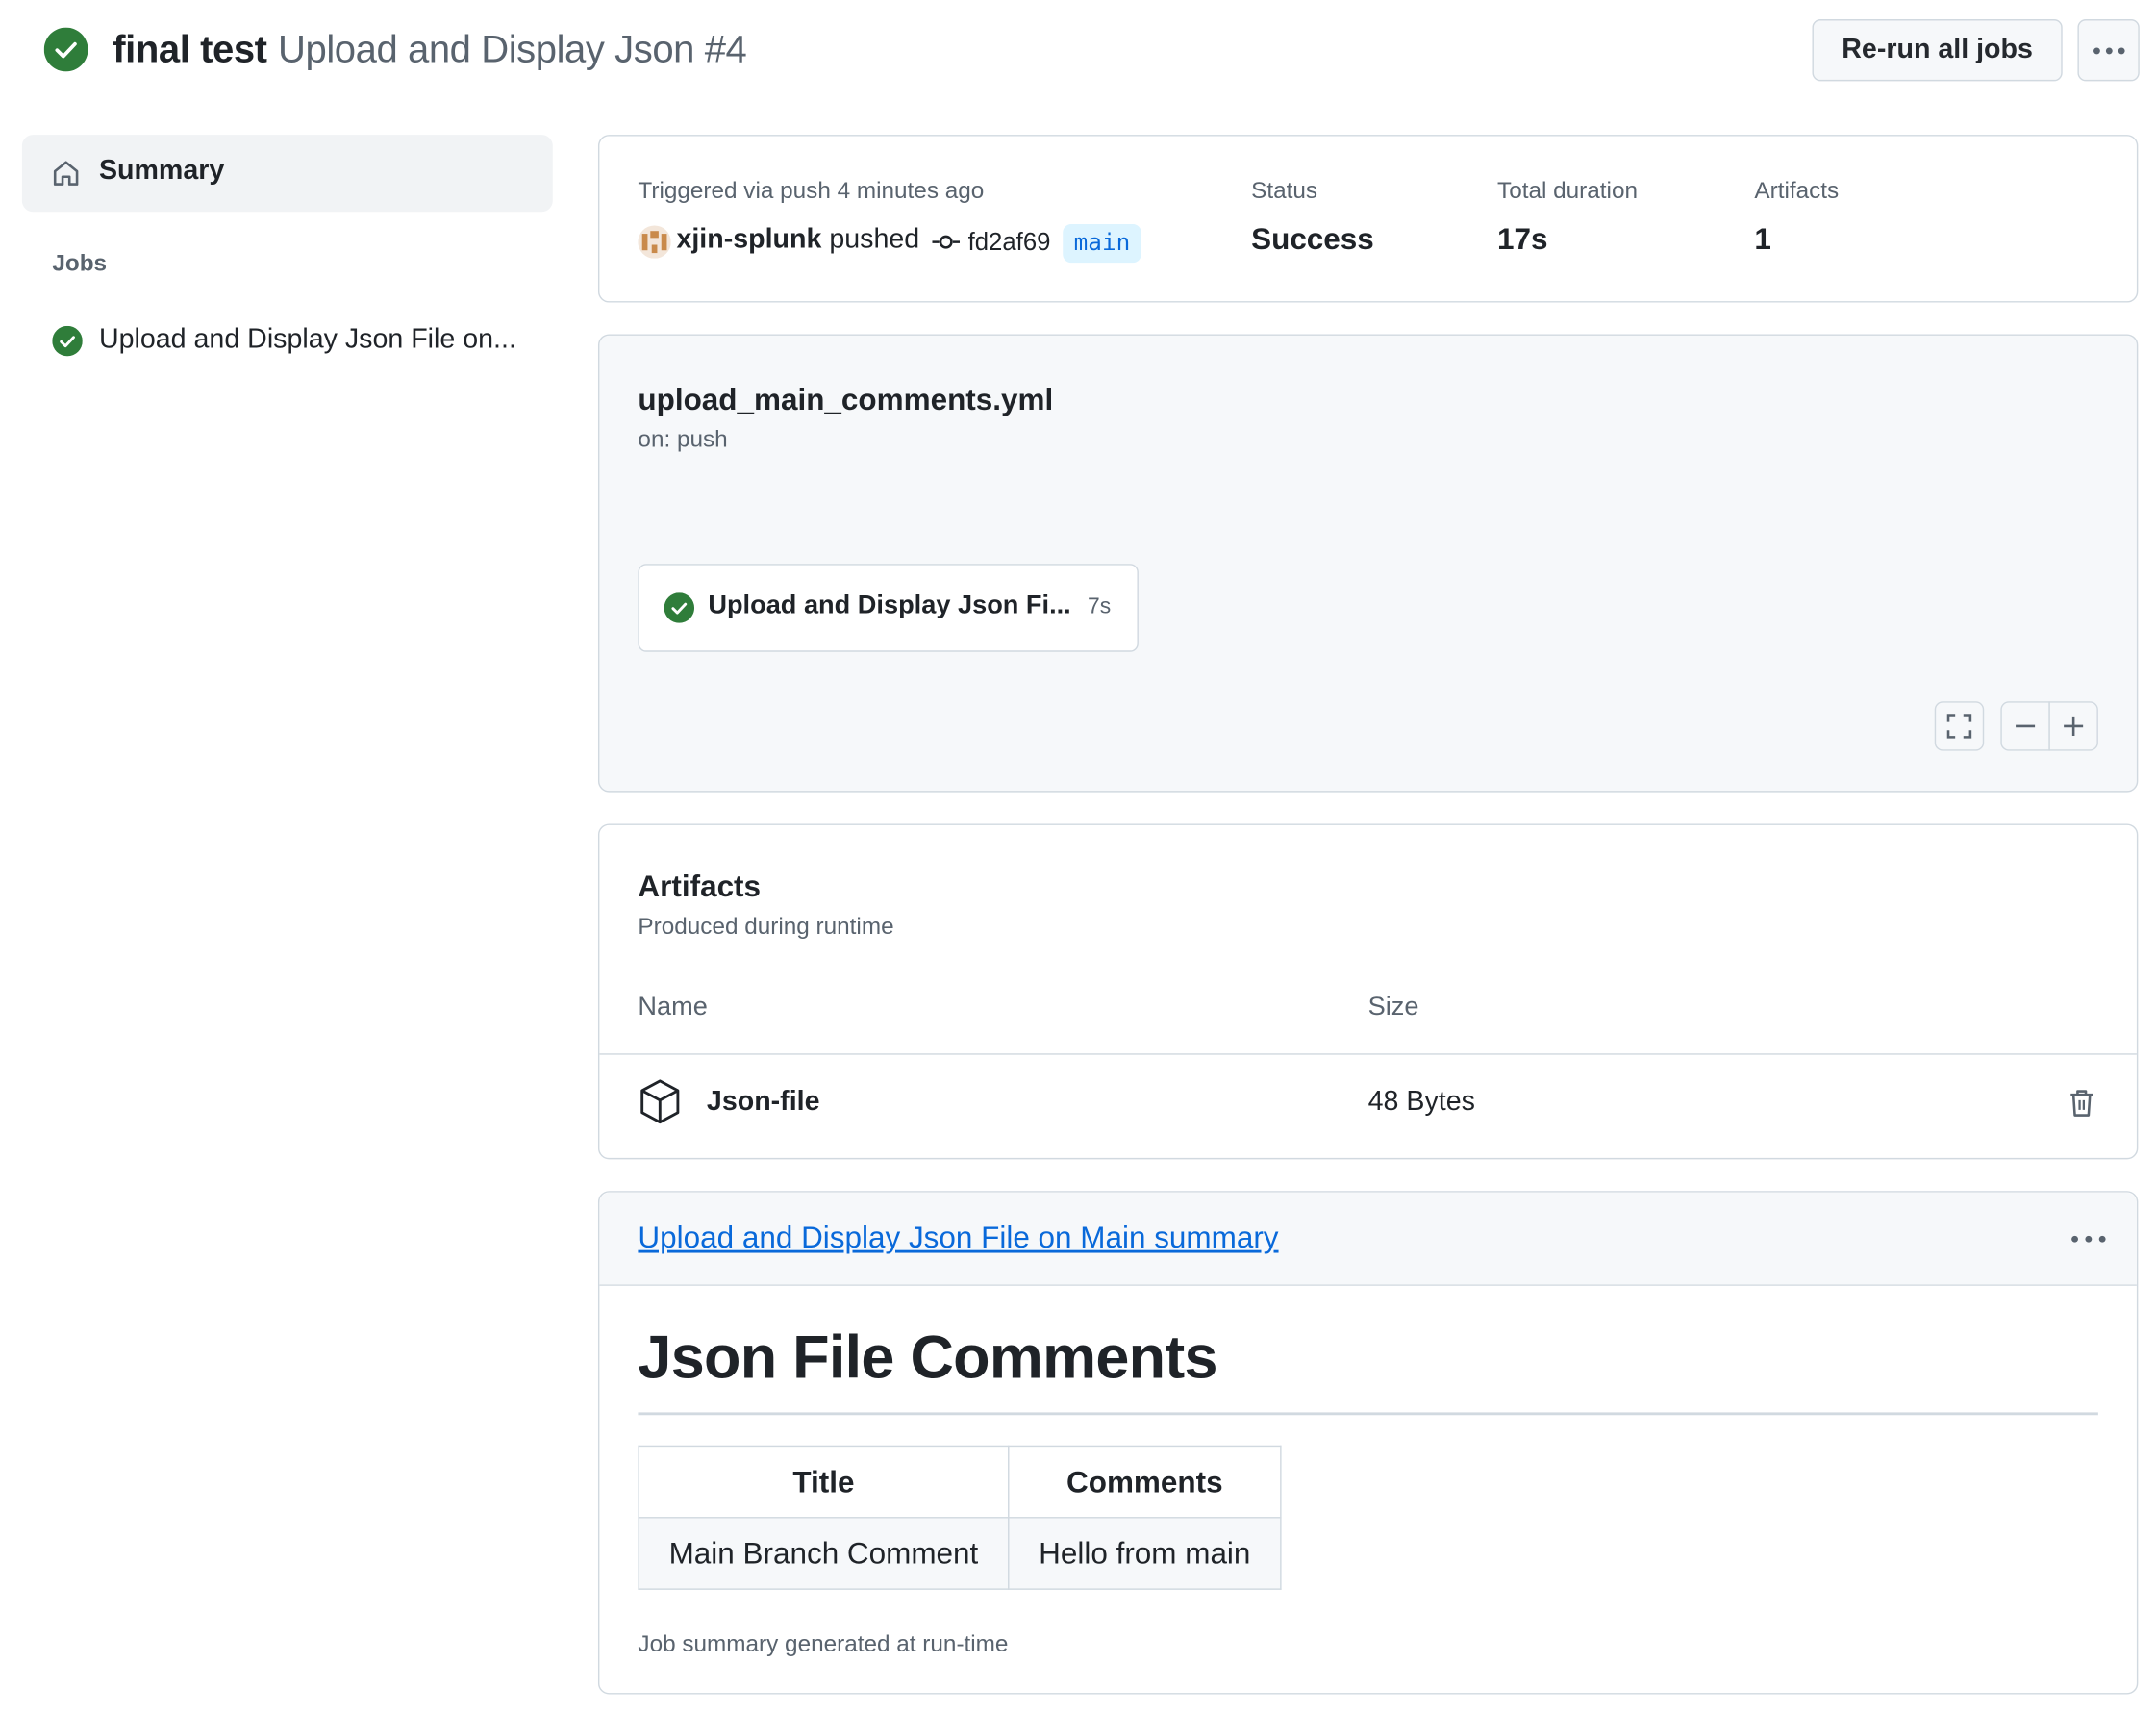  What do you see at coordinates (700, 886) in the screenshot?
I see `artifacts-title: Artifacts` at bounding box center [700, 886].